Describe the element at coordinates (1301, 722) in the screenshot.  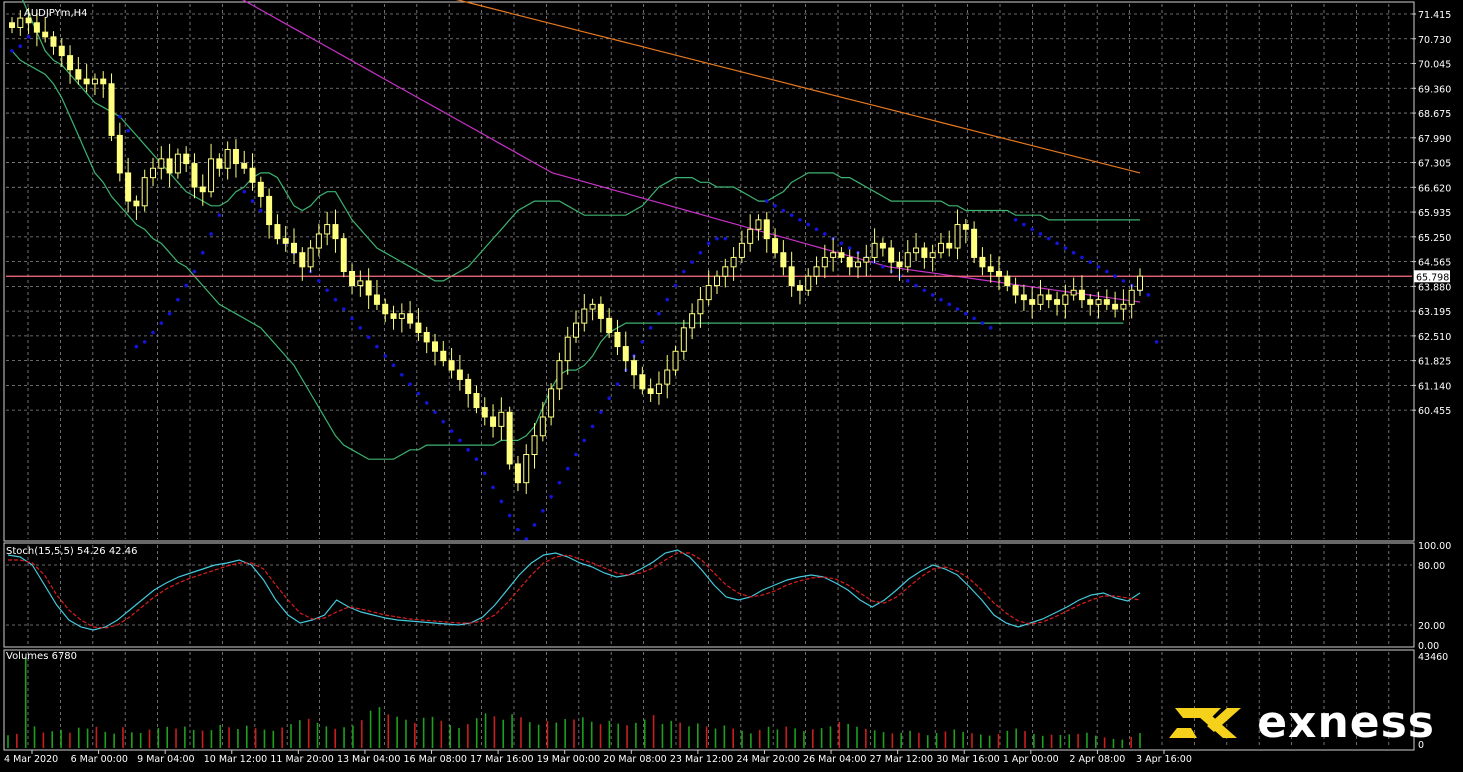
I see `exness-logo: exness` at that location.